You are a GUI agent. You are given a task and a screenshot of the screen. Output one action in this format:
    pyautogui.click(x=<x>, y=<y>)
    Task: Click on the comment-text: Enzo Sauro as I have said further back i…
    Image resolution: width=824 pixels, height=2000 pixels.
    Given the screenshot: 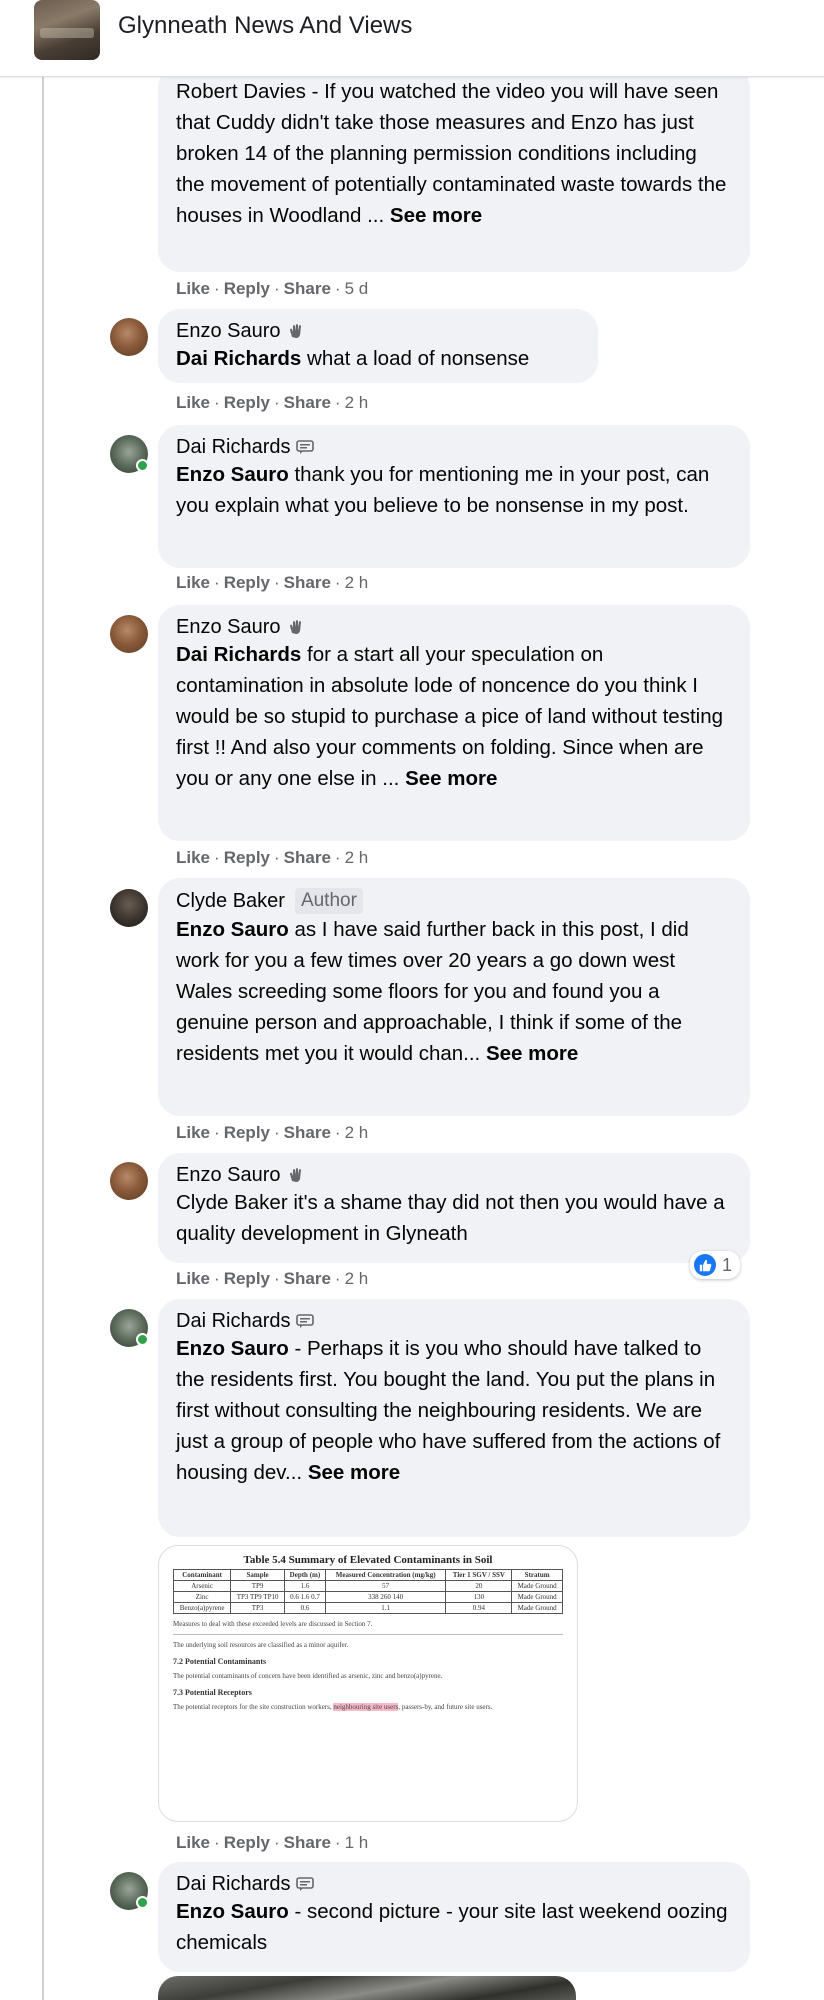 What is the action you would take?
    pyautogui.click(x=432, y=991)
    